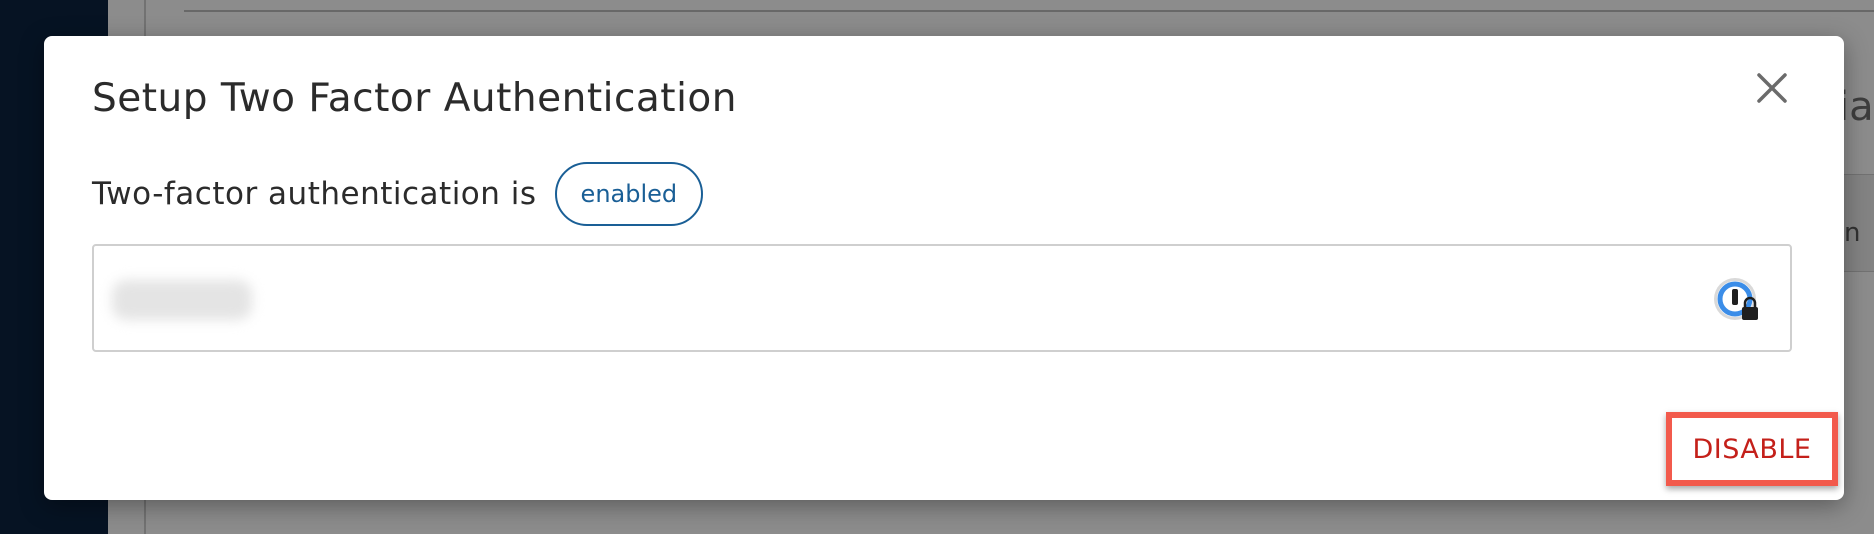  I want to click on disable-button: DISABLE, so click(1752, 449).